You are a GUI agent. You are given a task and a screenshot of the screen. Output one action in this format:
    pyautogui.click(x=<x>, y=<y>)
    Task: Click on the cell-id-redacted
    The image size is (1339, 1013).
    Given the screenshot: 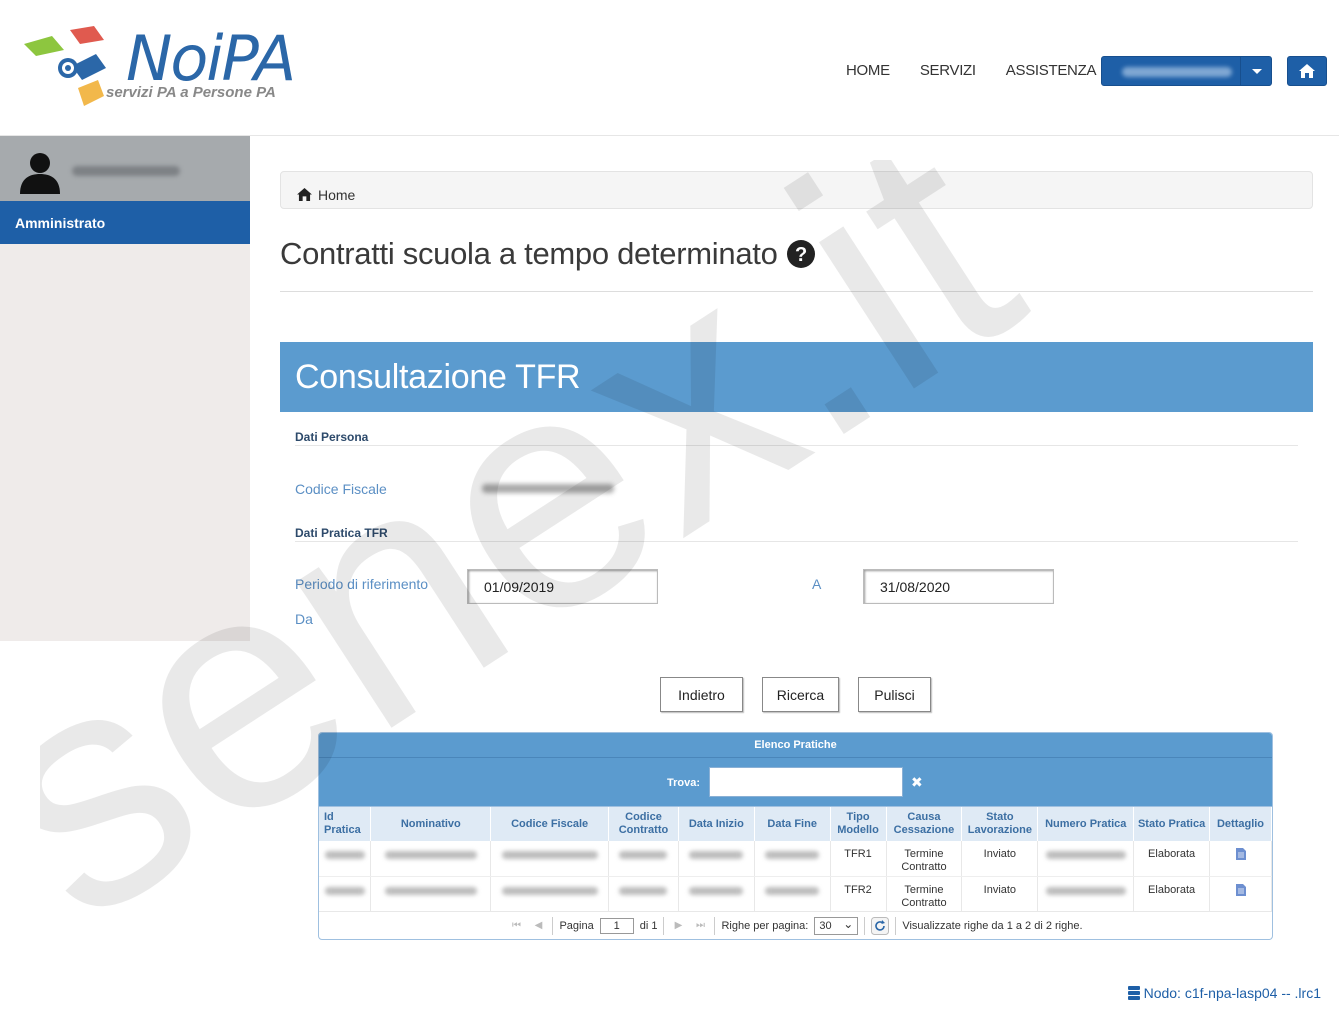 What is the action you would take?
    pyautogui.click(x=345, y=894)
    